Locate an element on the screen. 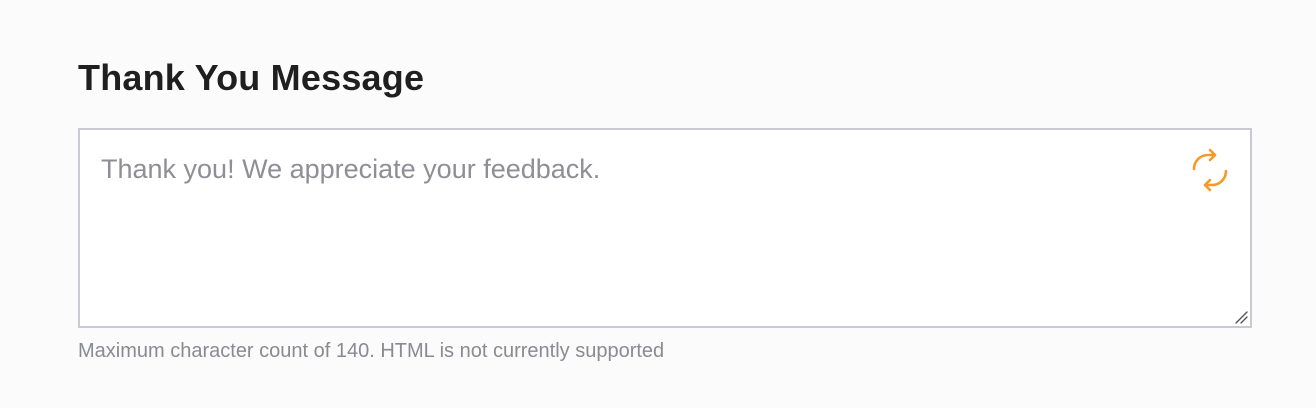 This screenshot has height=408, width=1316. refresh-icon is located at coordinates (1210, 170).